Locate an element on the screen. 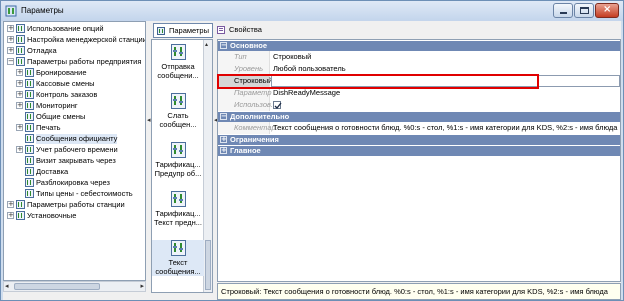 The image size is (624, 301). category-general: + Главное is located at coordinates (419, 151).